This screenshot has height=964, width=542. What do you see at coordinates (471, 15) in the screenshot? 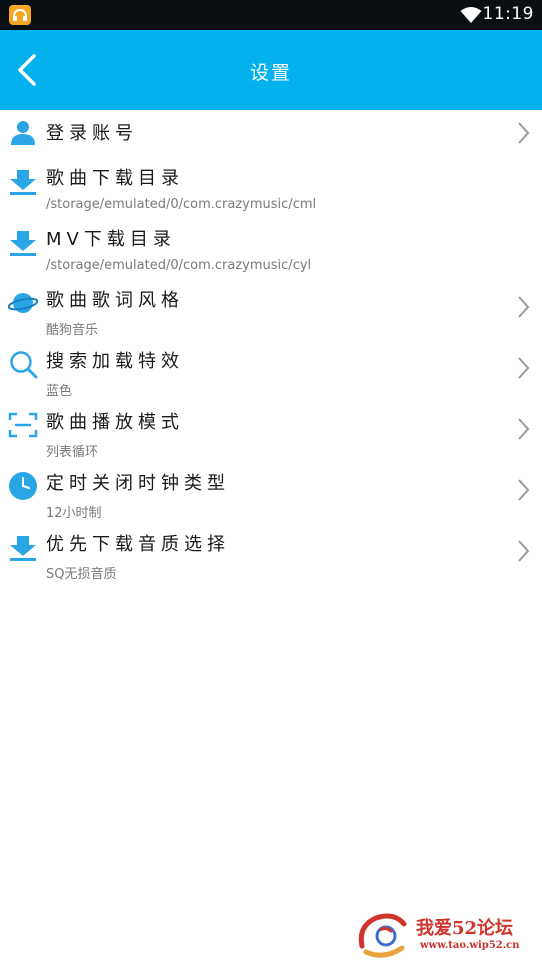
I see `wifi-icon` at bounding box center [471, 15].